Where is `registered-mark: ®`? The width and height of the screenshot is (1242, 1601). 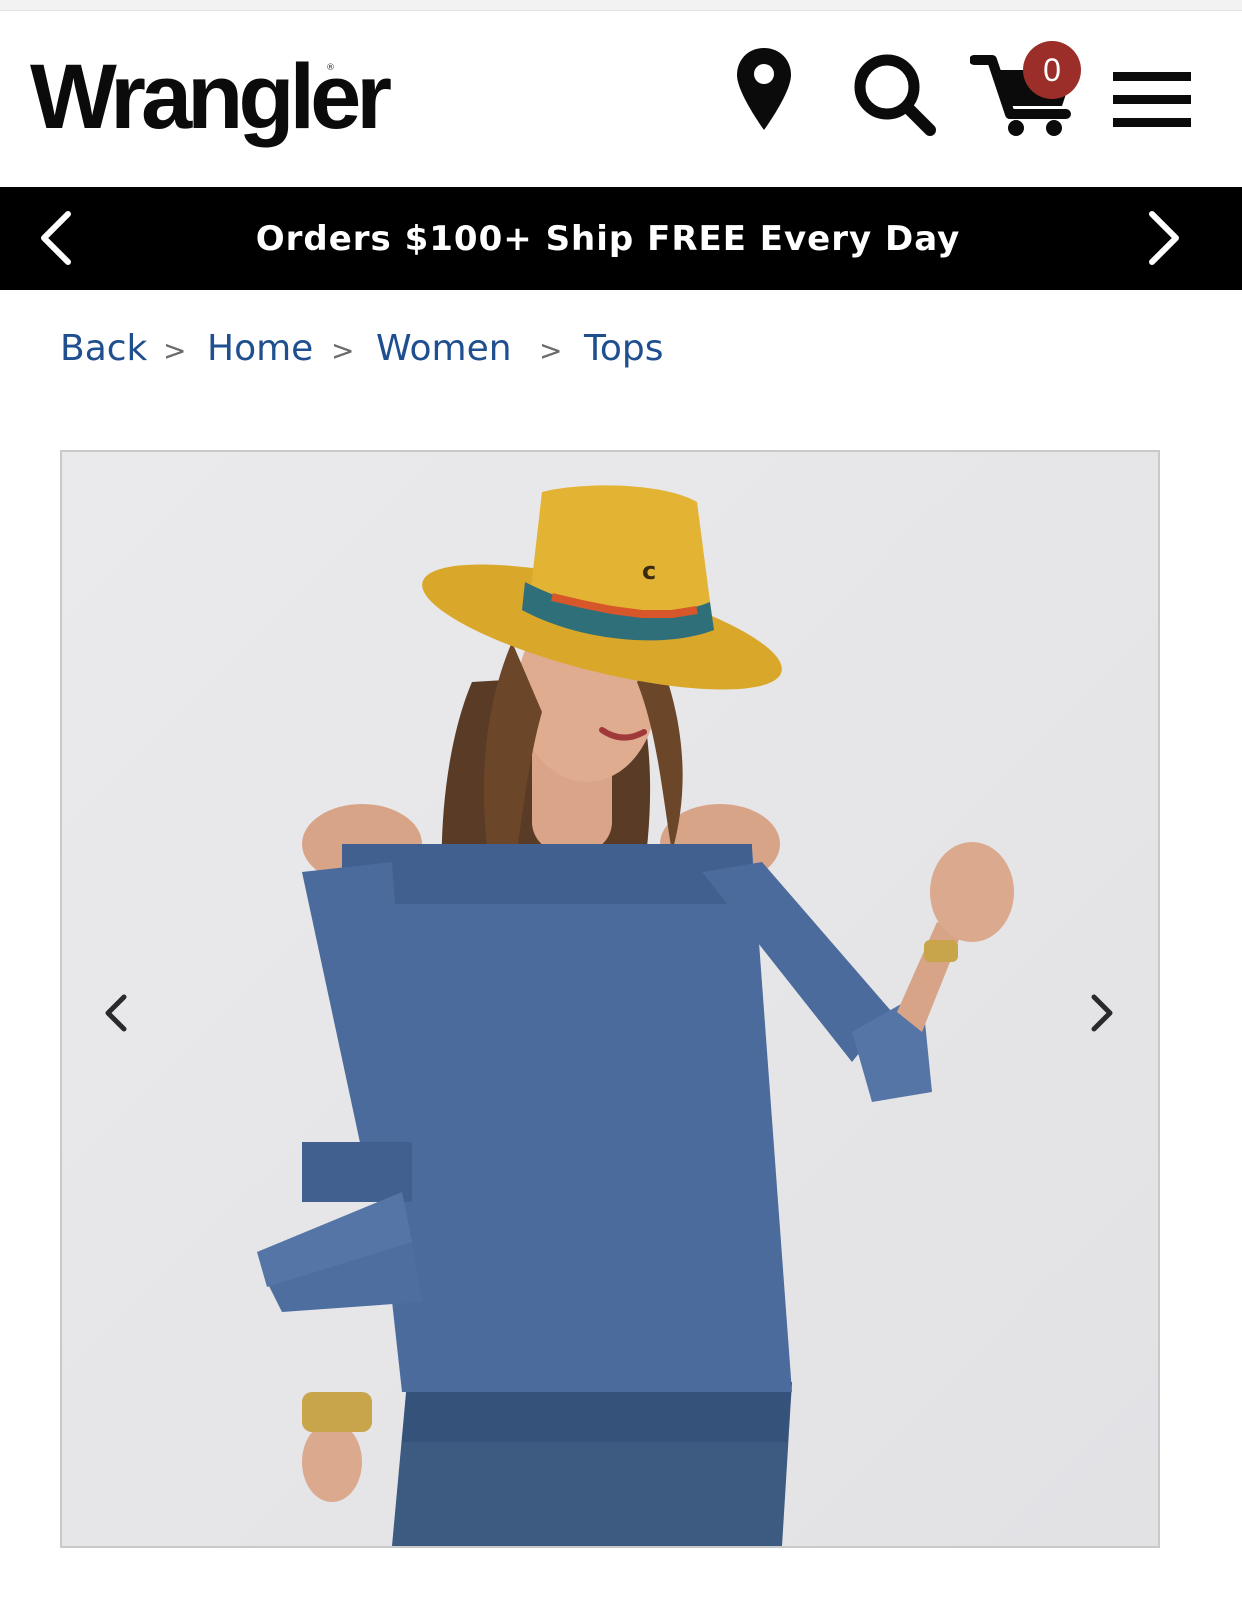
registered-mark: ® is located at coordinates (330, 68).